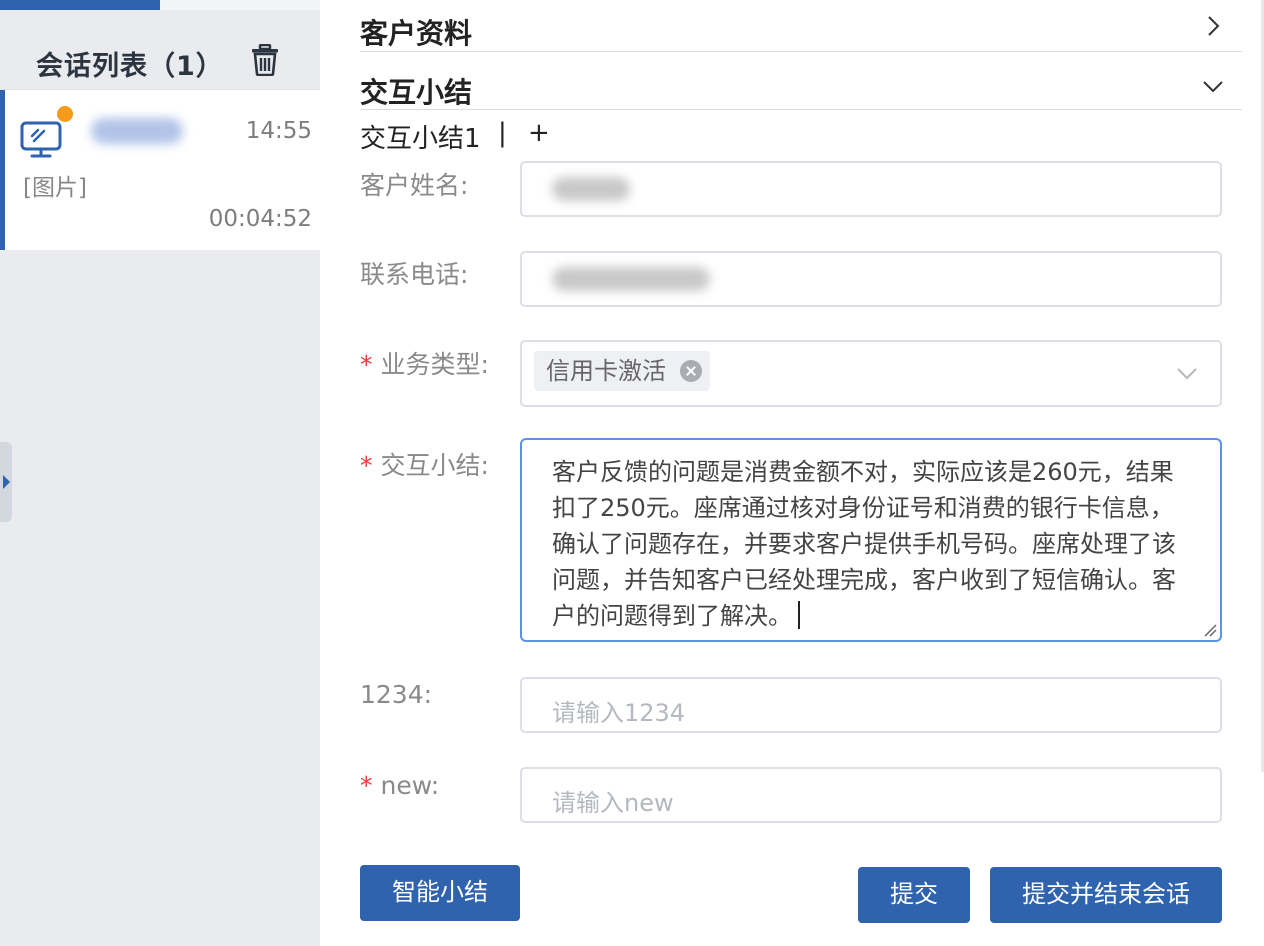 The image size is (1264, 946). What do you see at coordinates (871, 705) in the screenshot?
I see `field-1234-input: 请输入1234` at bounding box center [871, 705].